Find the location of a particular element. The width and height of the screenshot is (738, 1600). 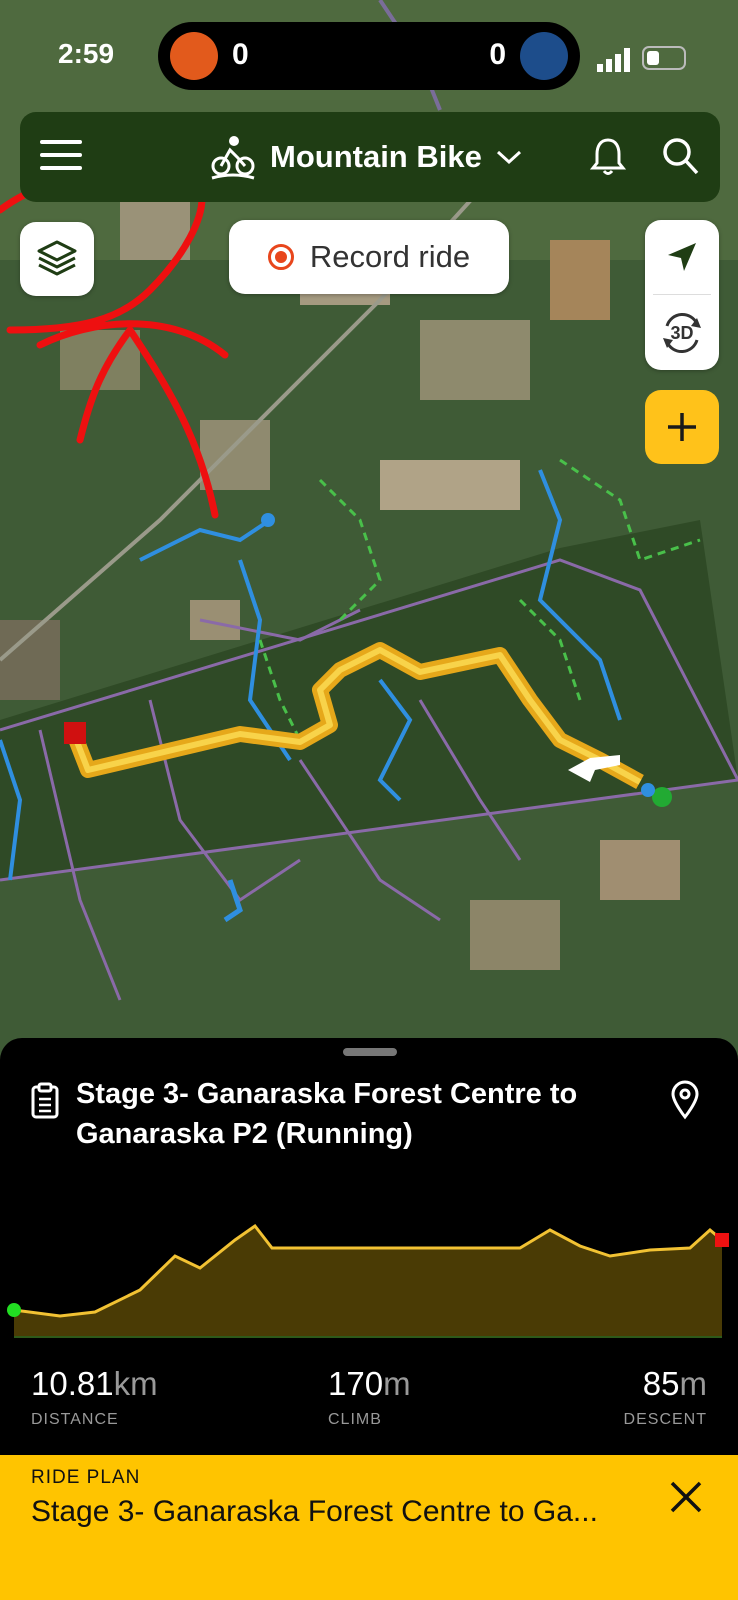

map-layers-button is located at coordinates (57, 259).